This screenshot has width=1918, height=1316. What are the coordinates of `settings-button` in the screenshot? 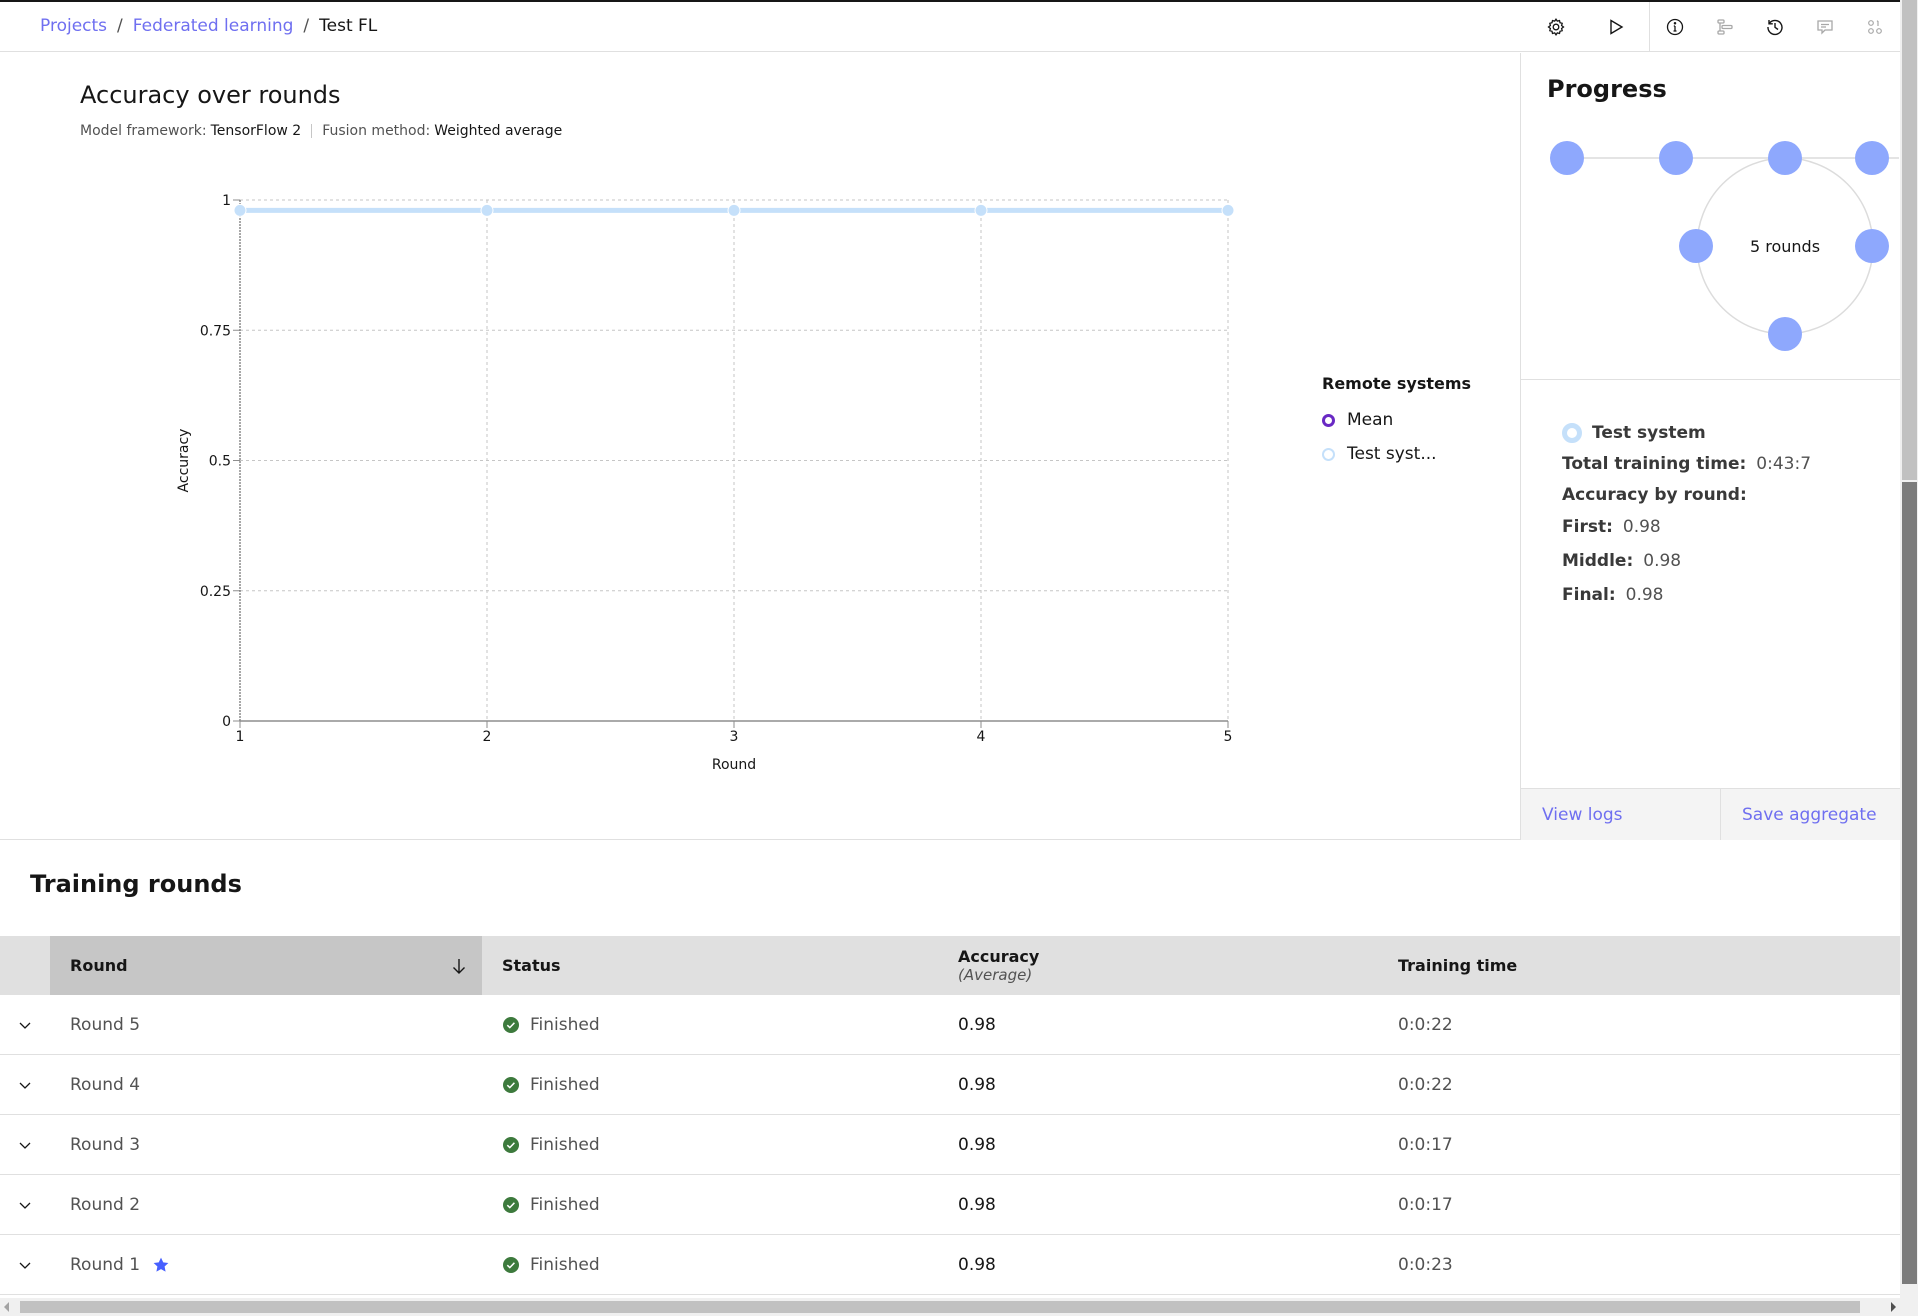 It's located at (1556, 27).